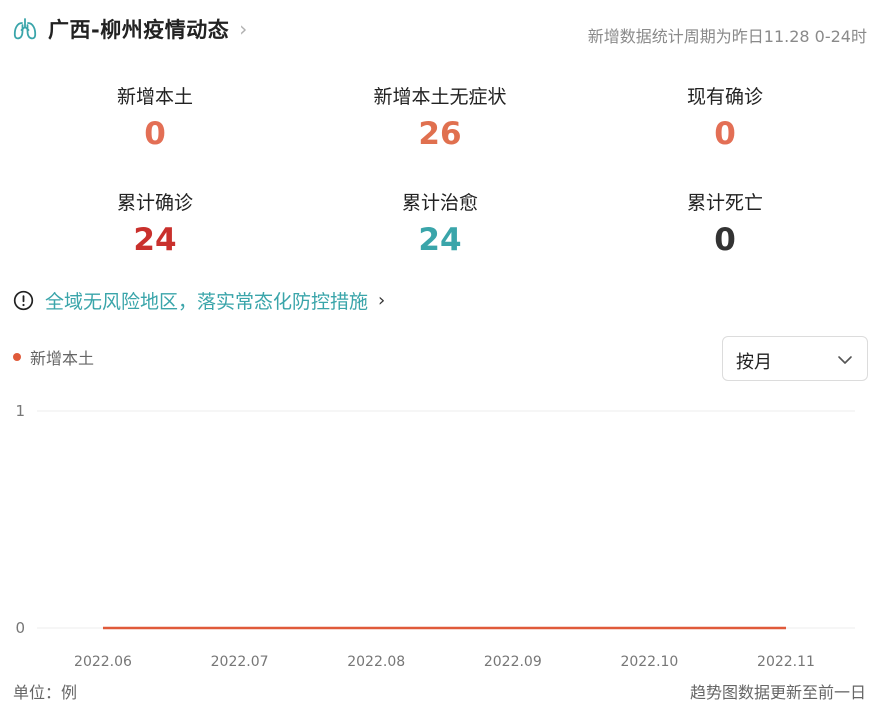 This screenshot has width=875, height=720. I want to click on stat-new-asymptomatic: 新增本土无症状 26, so click(440, 117).